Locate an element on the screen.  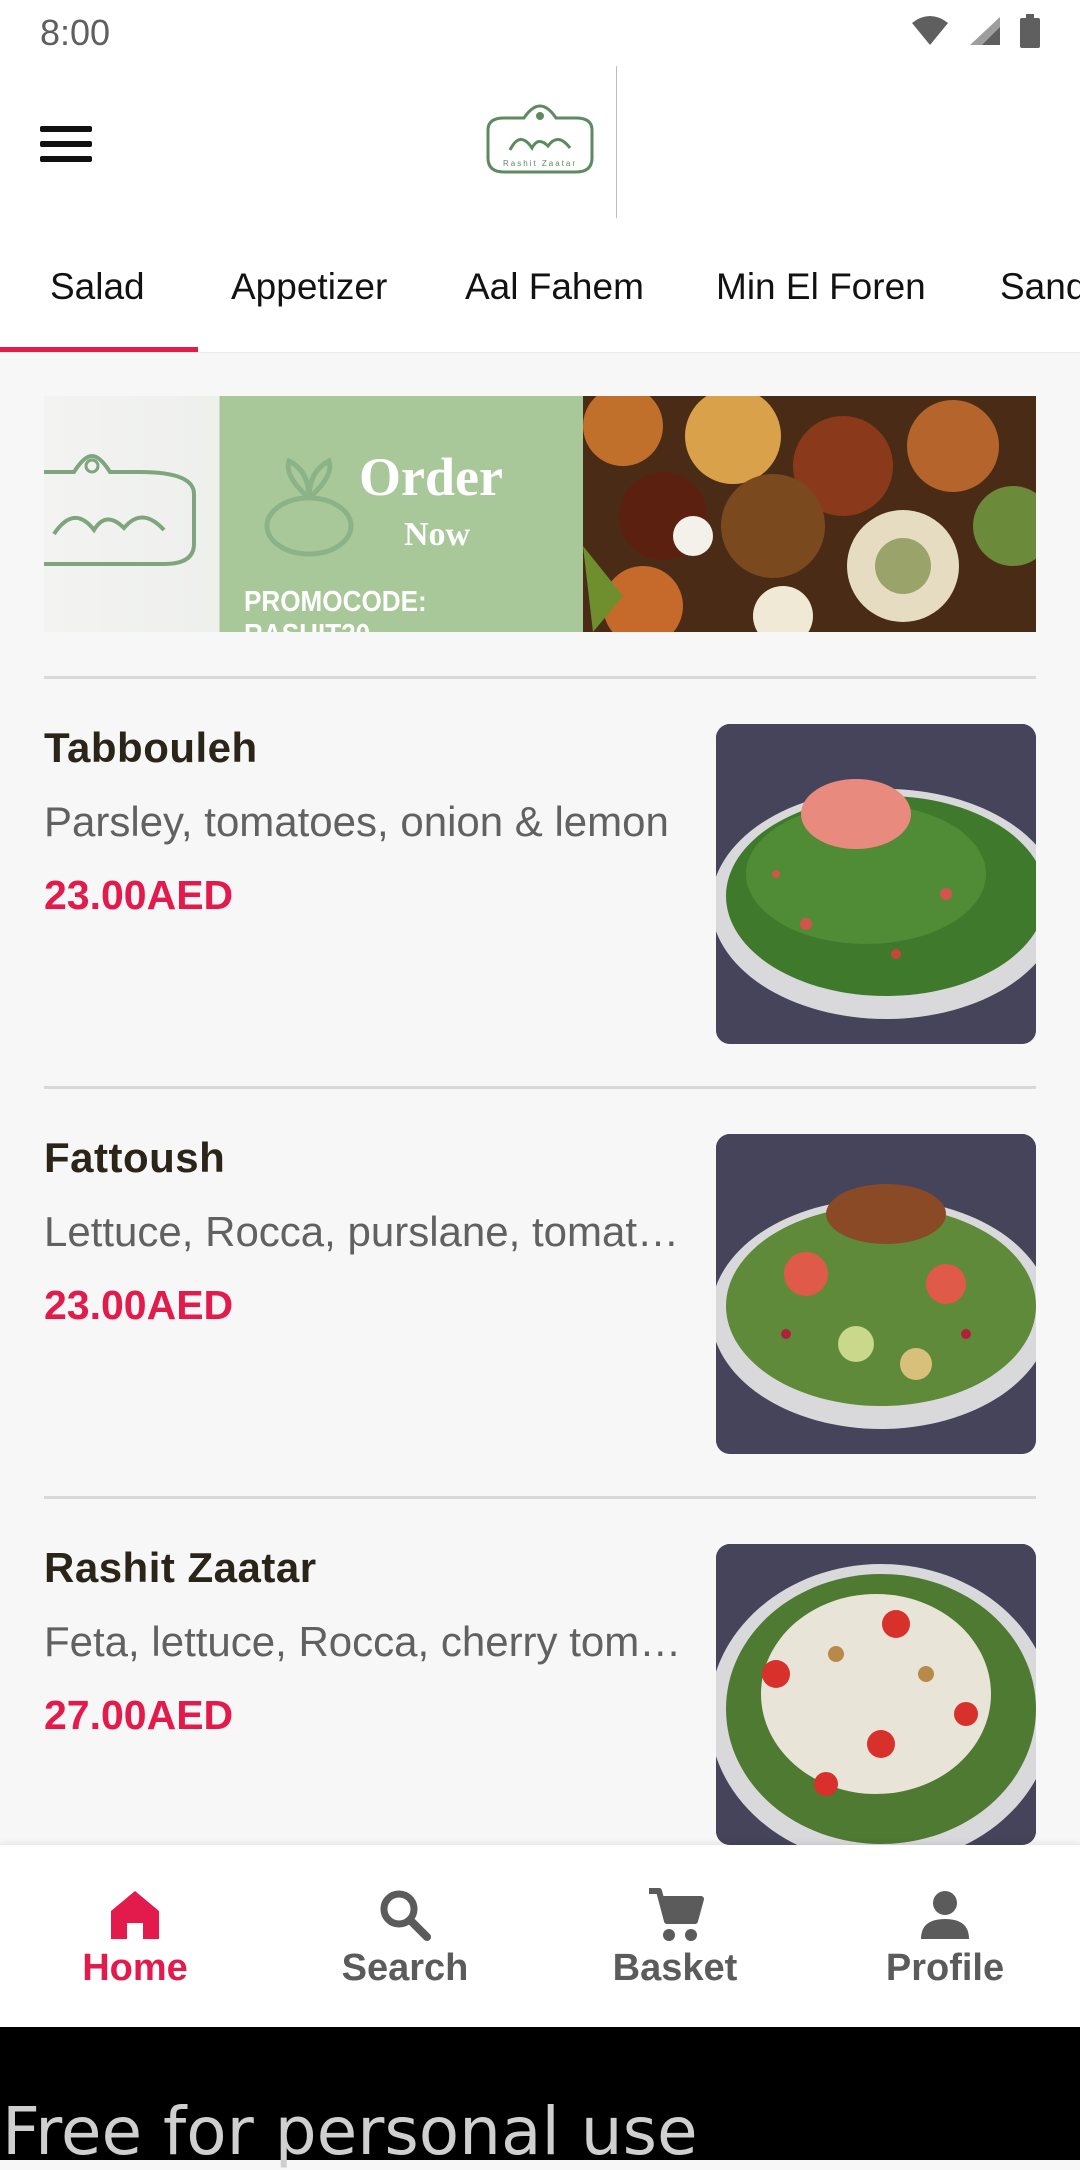
battery-icon is located at coordinates (1030, 31).